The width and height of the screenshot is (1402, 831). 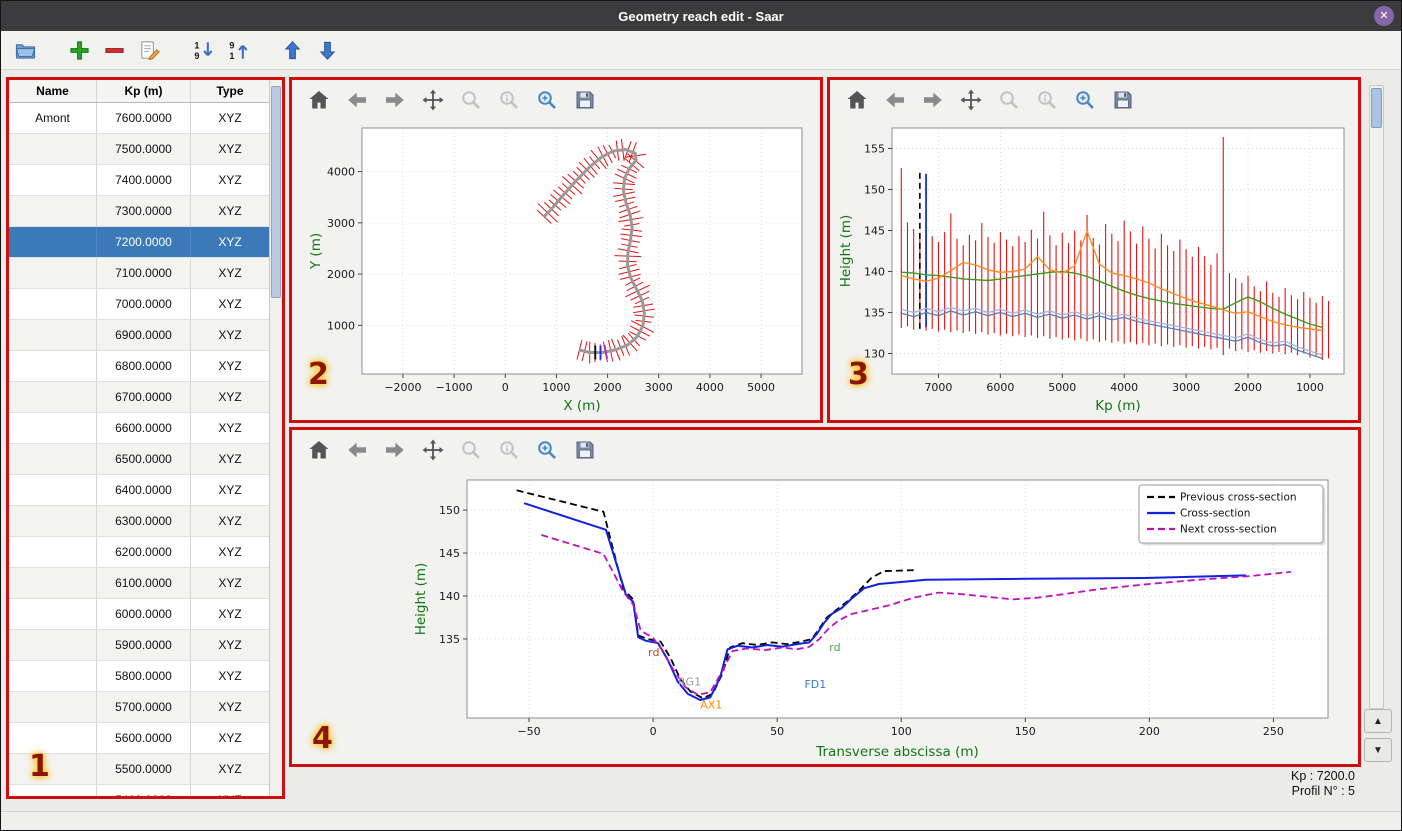 What do you see at coordinates (139, 149) in the screenshot?
I see `table-row: 7500.0000 XYZ` at bounding box center [139, 149].